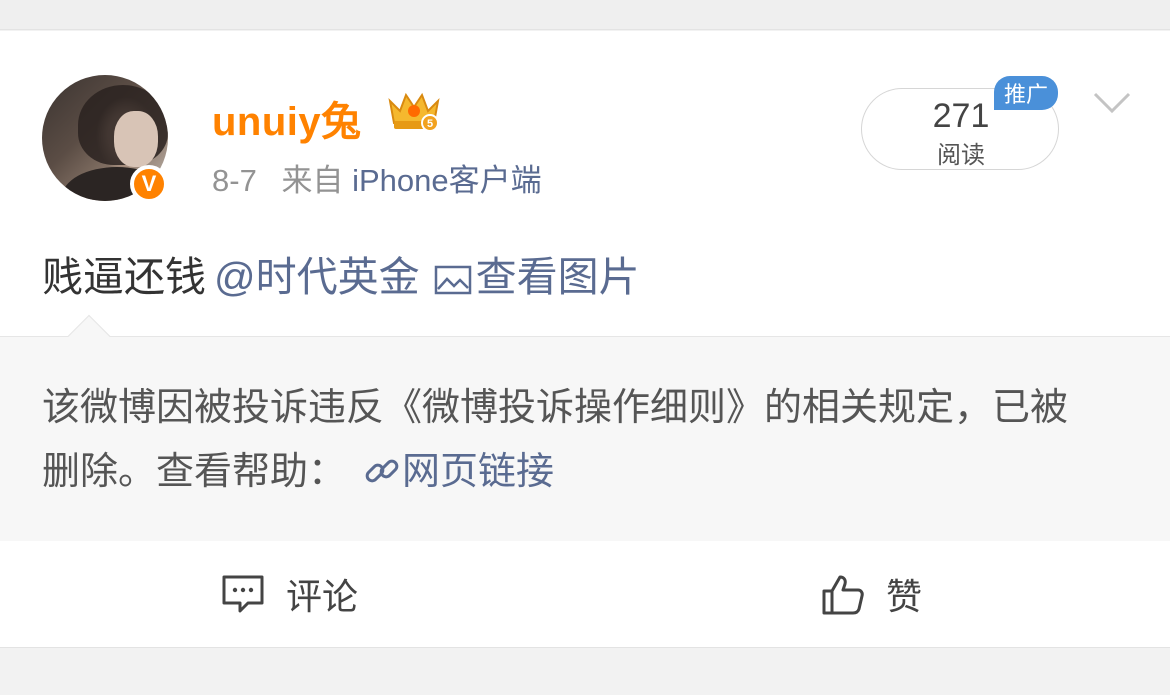 This screenshot has width=1170, height=695. I want to click on web-link: 网页链接, so click(450, 471).